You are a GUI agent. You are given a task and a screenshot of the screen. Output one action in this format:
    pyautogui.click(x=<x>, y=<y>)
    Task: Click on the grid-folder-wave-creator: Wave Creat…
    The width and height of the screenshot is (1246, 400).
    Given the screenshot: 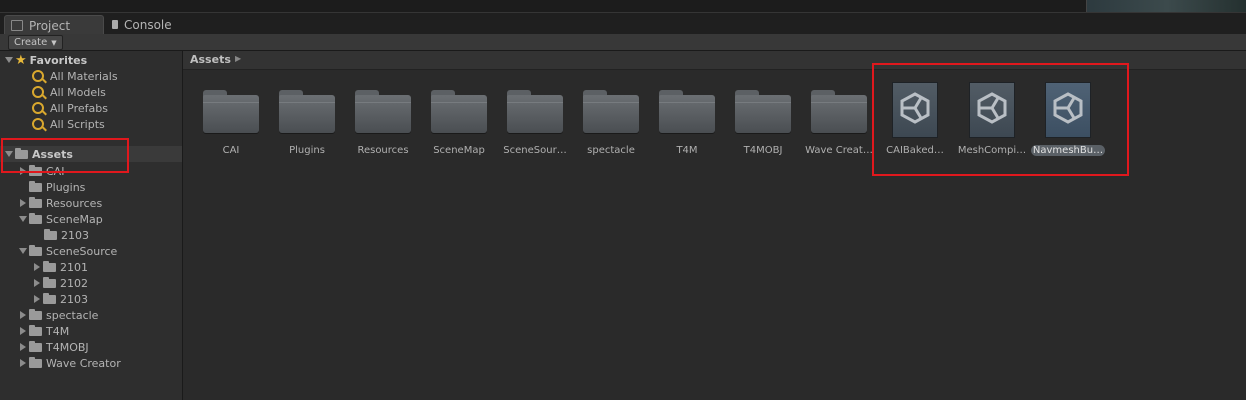 What is the action you would take?
    pyautogui.click(x=839, y=122)
    